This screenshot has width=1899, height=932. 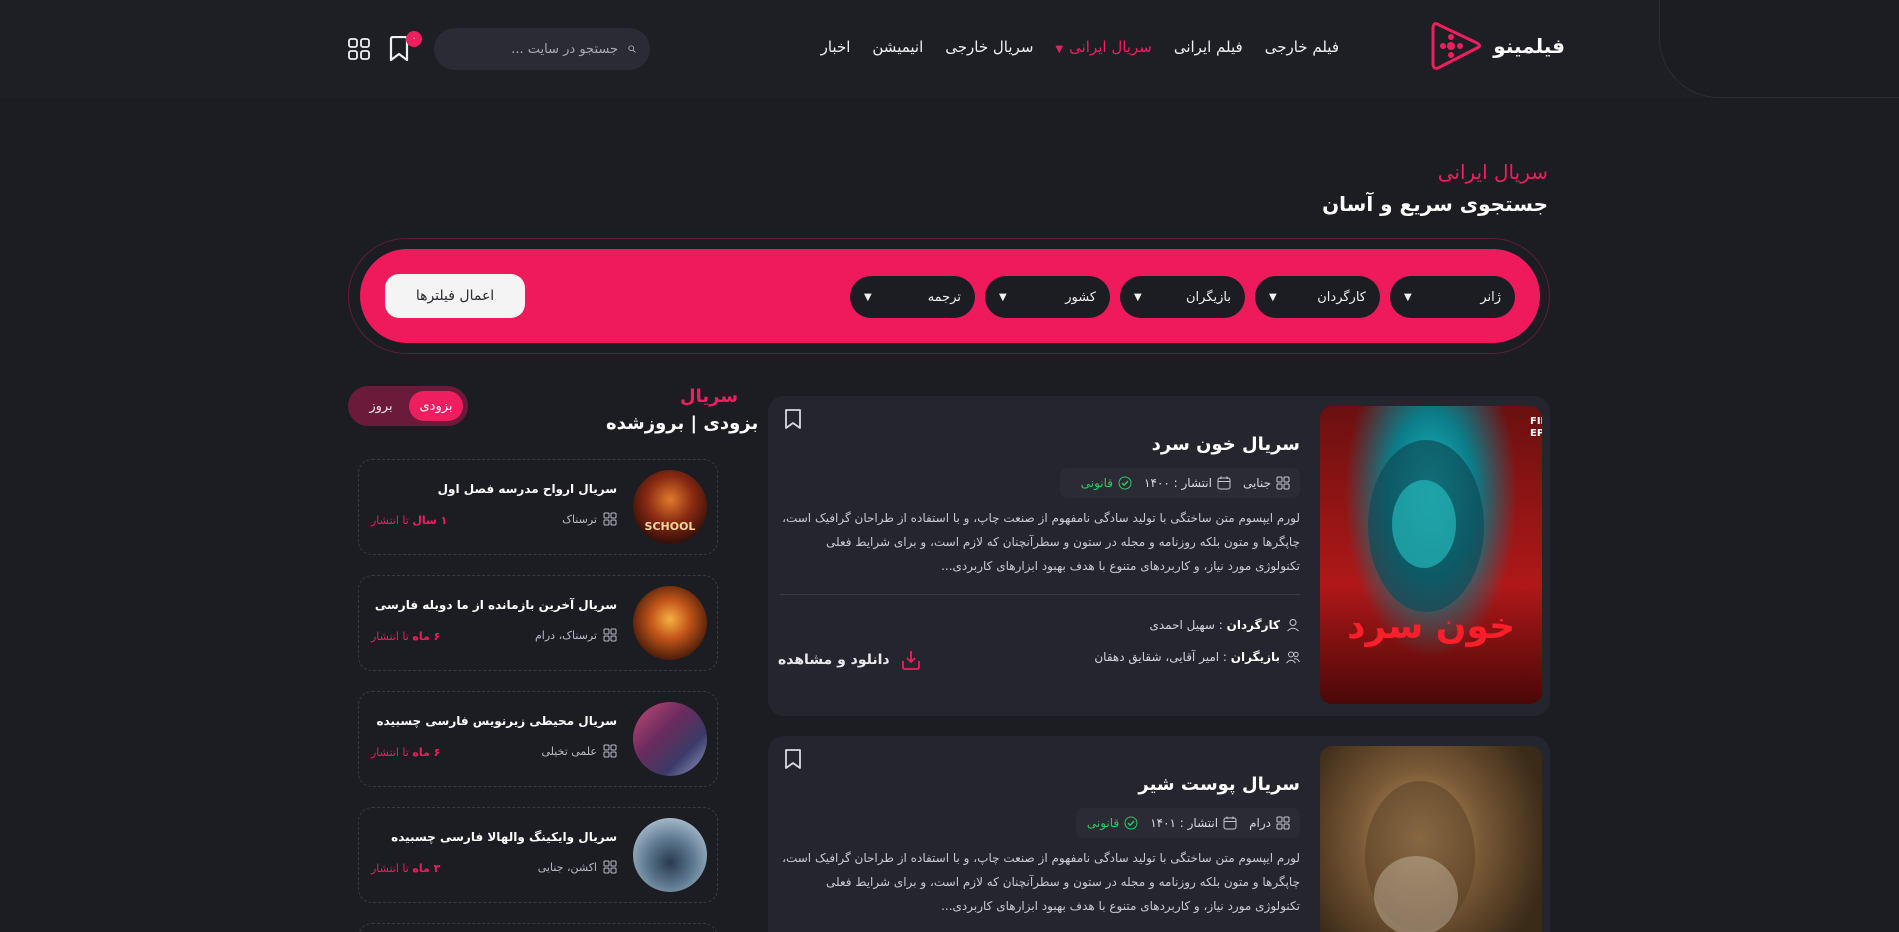 What do you see at coordinates (1208, 47) in the screenshot?
I see `nav-iranian-movies: فیلم ایرانی` at bounding box center [1208, 47].